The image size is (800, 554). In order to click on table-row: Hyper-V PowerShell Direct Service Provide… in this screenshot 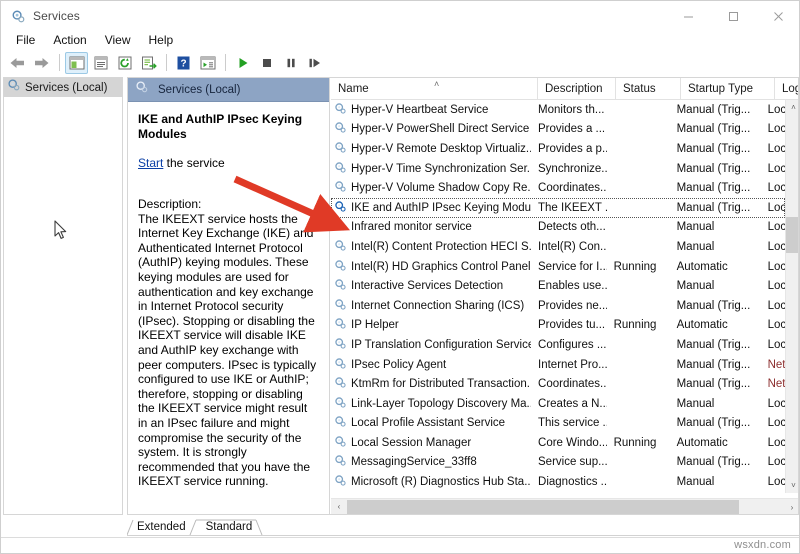, I will do `click(558, 130)`.